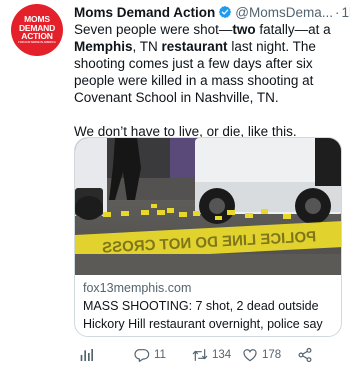 Image resolution: width=350 pixels, height=369 pixels. I want to click on verified-badge-icon, so click(225, 12).